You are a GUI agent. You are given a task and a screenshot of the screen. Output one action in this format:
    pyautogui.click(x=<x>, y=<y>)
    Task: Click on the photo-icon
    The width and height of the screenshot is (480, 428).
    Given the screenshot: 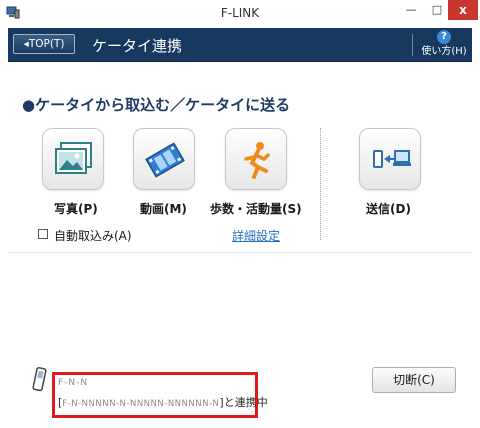 What is the action you would take?
    pyautogui.click(x=73, y=158)
    